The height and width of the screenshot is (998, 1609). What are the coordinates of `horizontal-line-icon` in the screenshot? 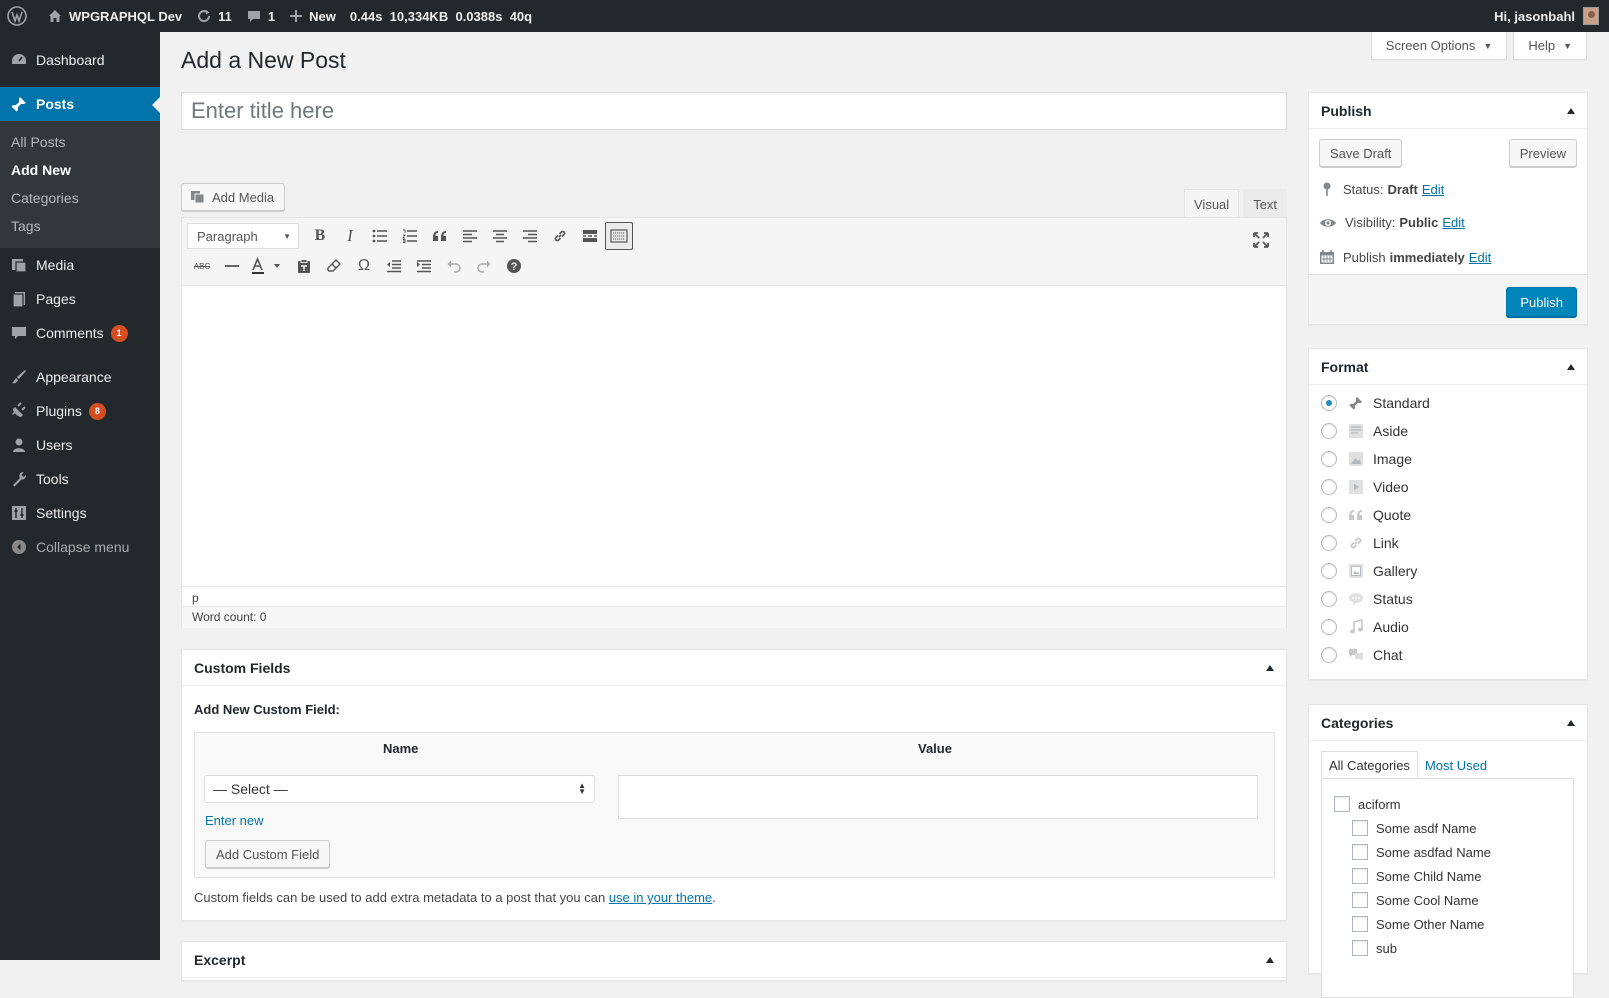 It's located at (232, 266).